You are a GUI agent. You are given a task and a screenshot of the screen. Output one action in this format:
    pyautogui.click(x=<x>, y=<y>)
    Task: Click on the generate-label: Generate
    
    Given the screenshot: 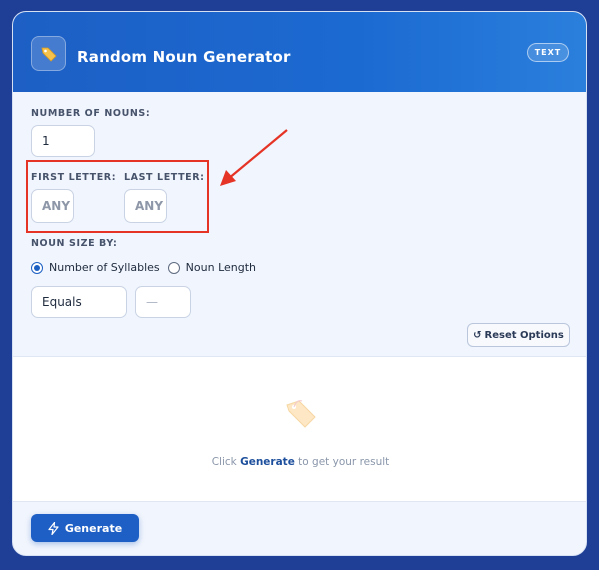 What is the action you would take?
    pyautogui.click(x=93, y=528)
    